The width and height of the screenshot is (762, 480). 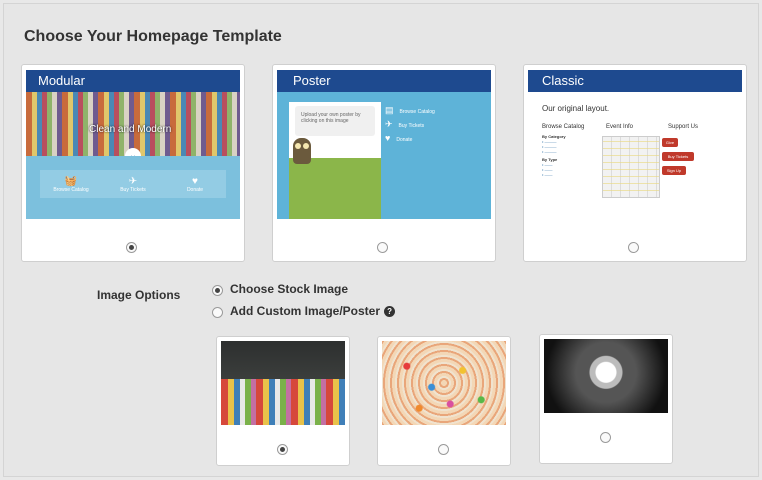 I want to click on owl-icon, so click(x=302, y=151).